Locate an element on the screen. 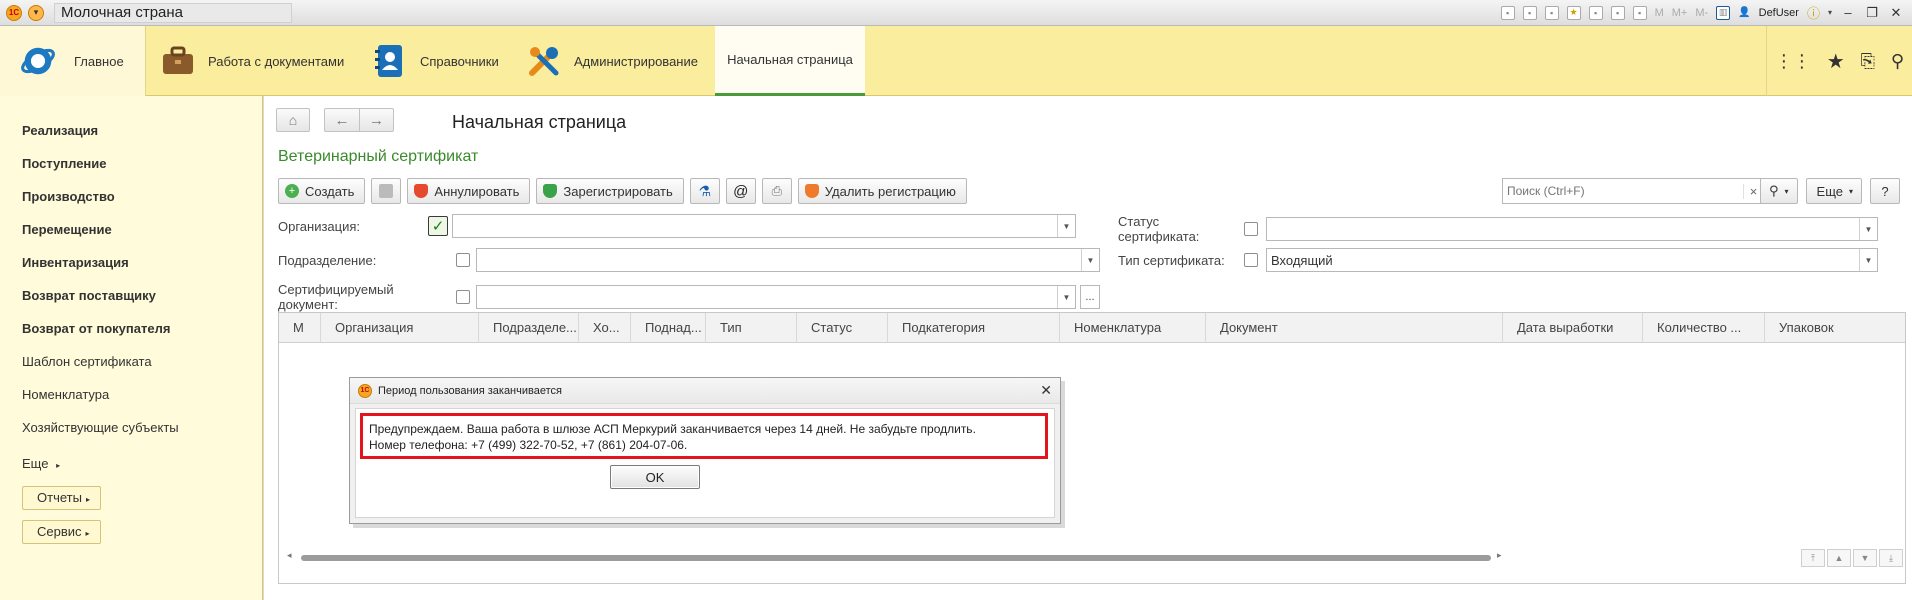 Image resolution: width=1912 pixels, height=600 pixels. section-admin: Администрирование is located at coordinates (612, 61).